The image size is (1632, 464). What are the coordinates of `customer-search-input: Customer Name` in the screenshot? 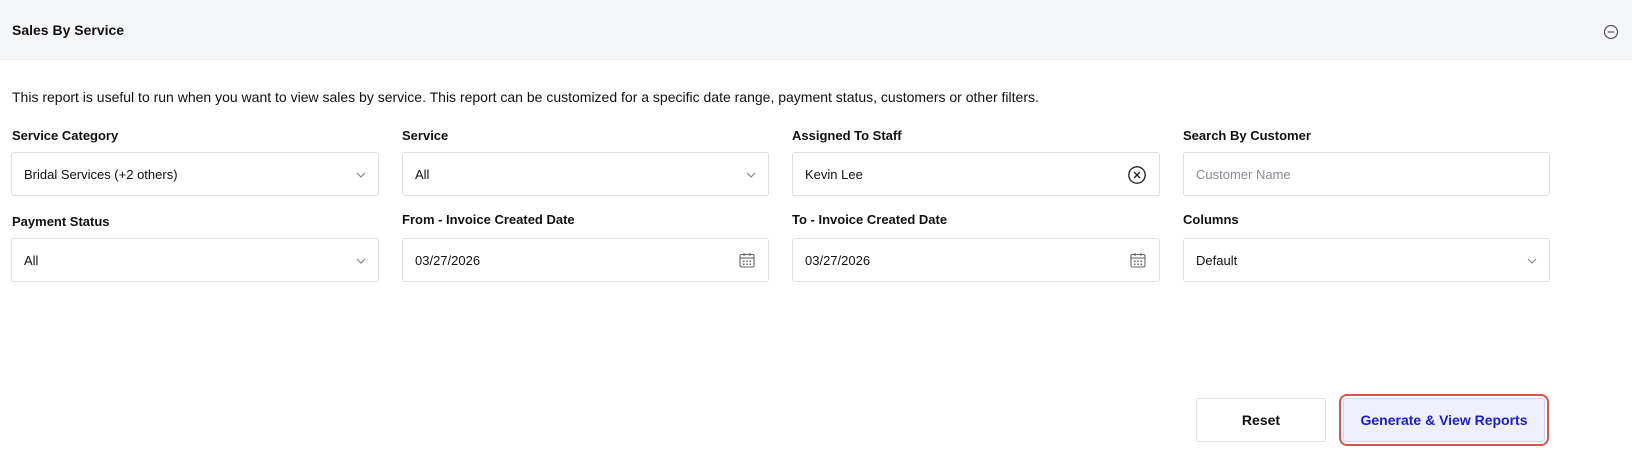 It's located at (1366, 174).